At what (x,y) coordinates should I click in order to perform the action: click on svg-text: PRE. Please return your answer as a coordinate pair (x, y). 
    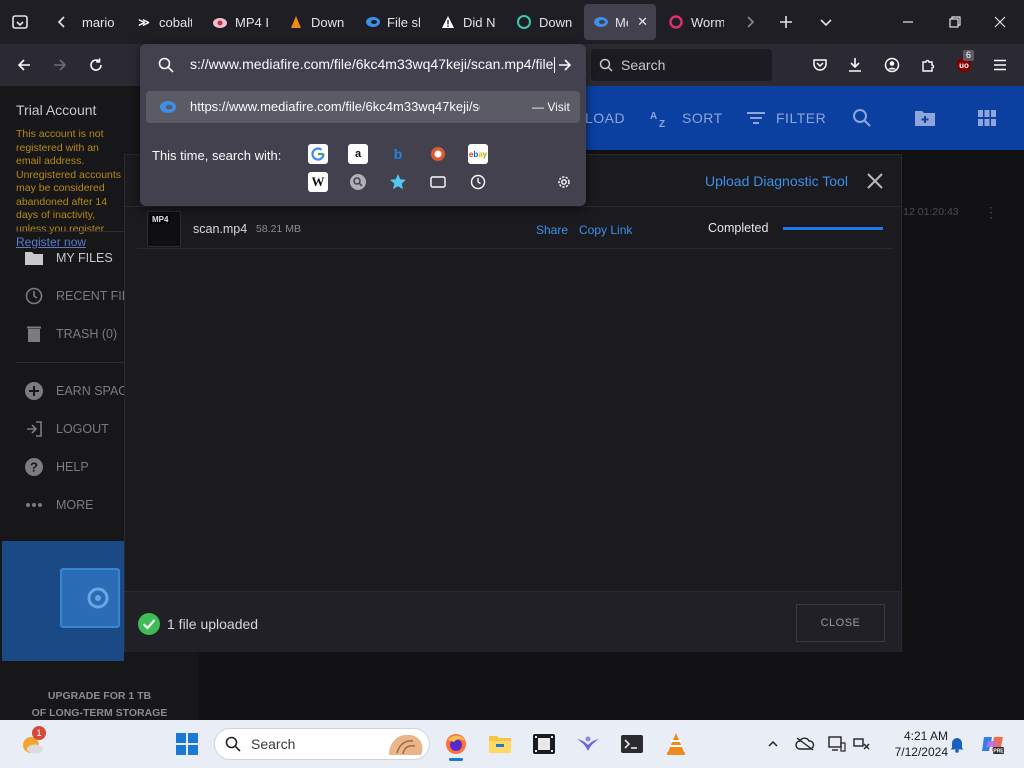
    Looking at the image, I should click on (998, 752).